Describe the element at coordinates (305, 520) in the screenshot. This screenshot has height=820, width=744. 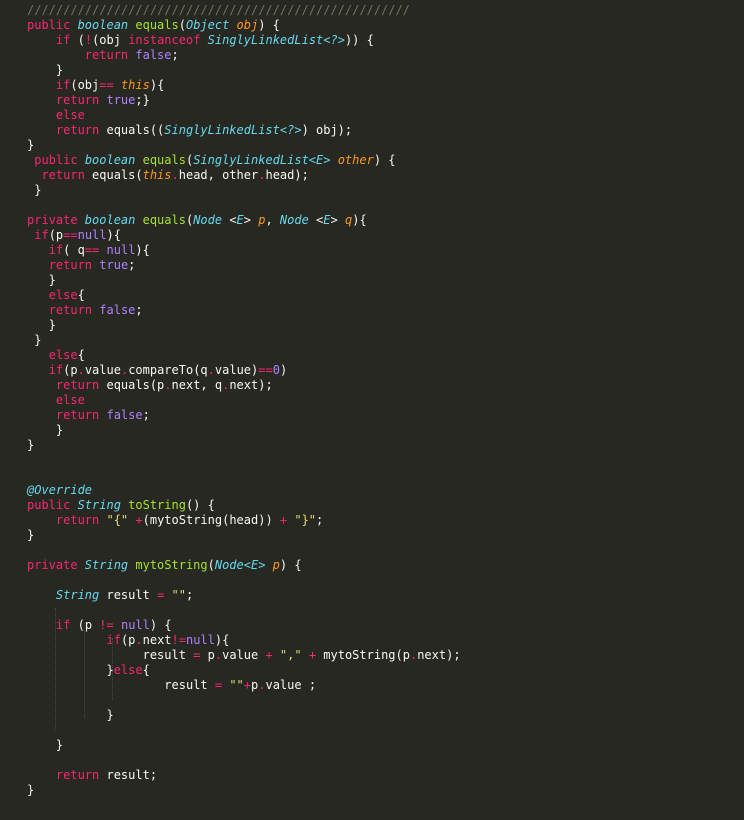
I see `code-token: "}"` at that location.